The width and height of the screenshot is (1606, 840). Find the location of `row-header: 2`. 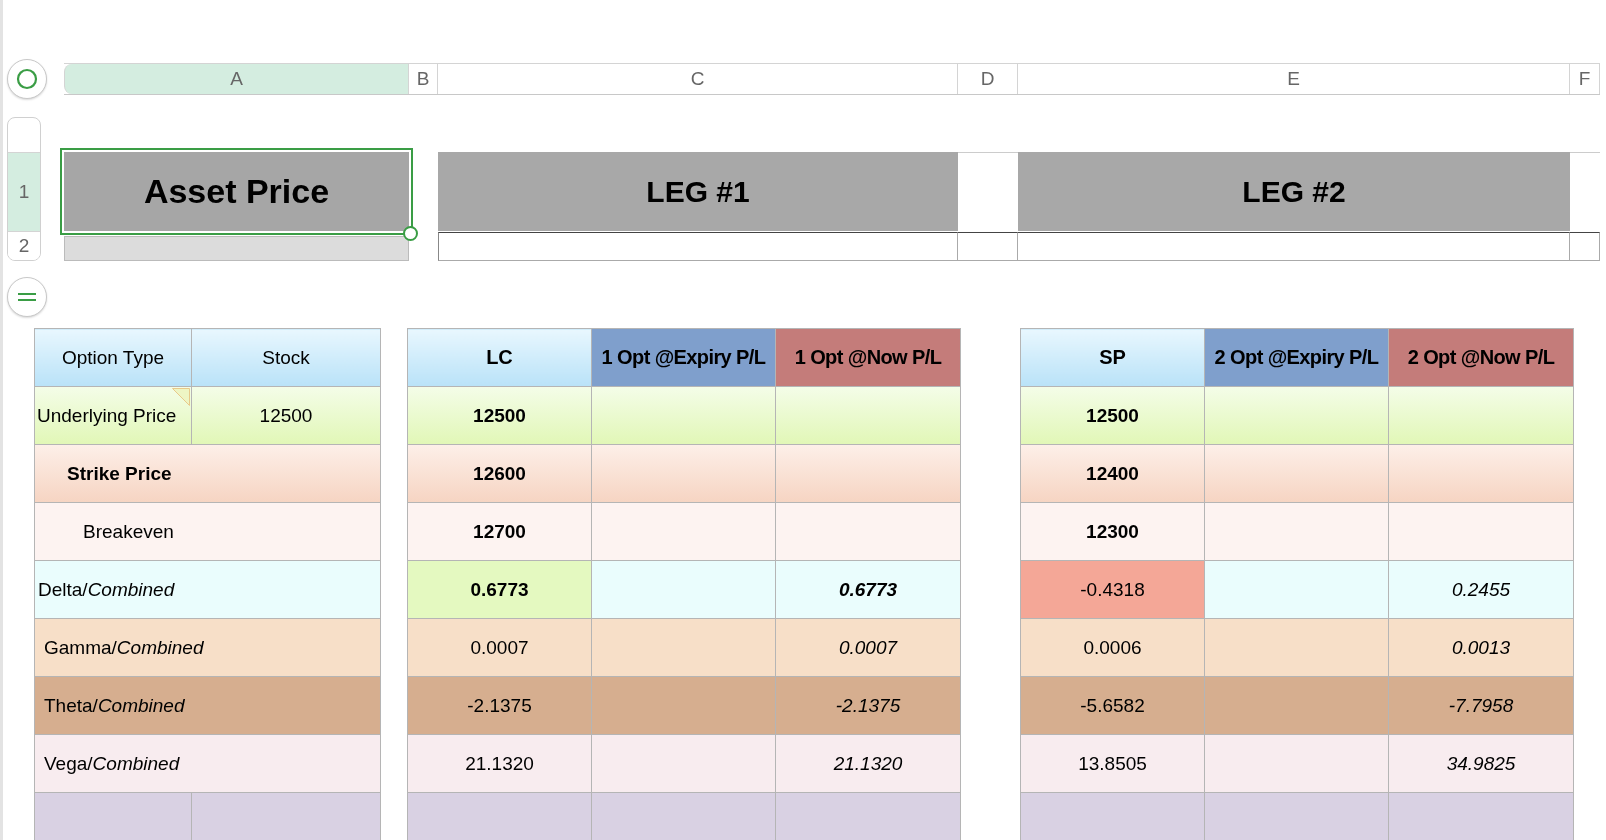

row-header: 2 is located at coordinates (24, 245).